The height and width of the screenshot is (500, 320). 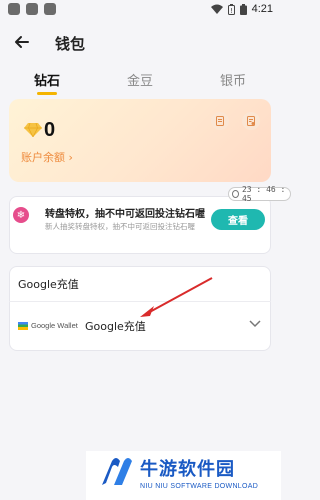 I want to click on timer-text: 23 : 46 : 45, so click(x=263, y=194).